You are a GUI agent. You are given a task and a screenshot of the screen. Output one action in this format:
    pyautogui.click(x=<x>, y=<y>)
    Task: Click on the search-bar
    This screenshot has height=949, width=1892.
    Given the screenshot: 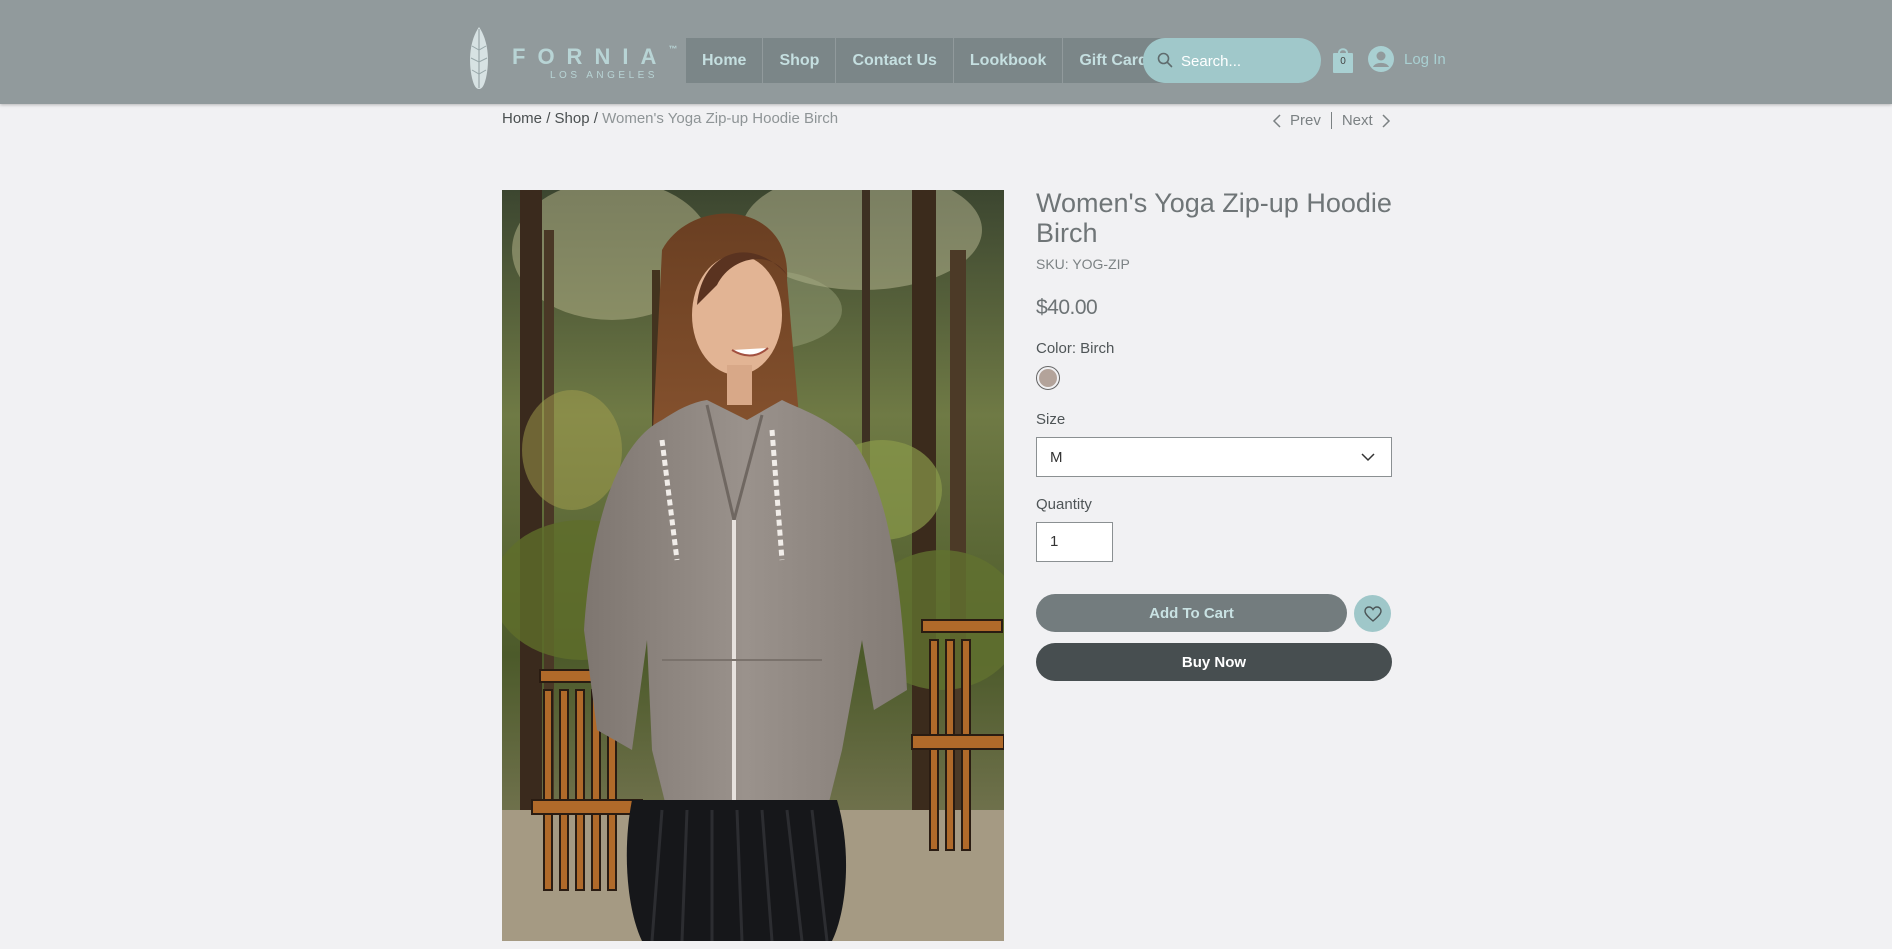 What is the action you would take?
    pyautogui.click(x=1232, y=60)
    